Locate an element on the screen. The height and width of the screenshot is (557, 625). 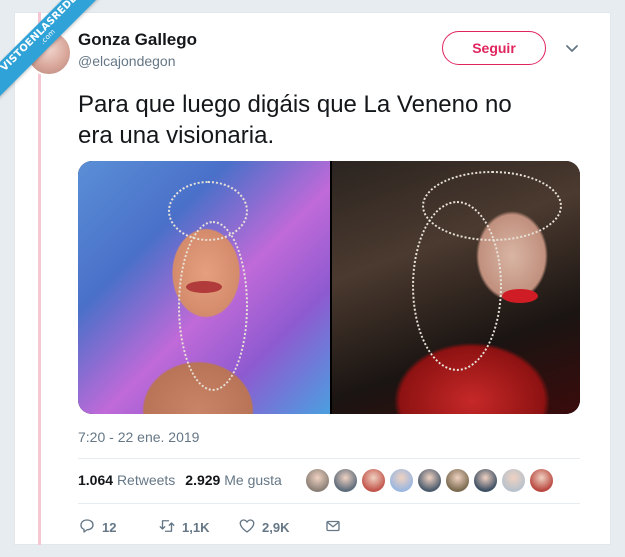
direct-message-button is located at coordinates (333, 527).